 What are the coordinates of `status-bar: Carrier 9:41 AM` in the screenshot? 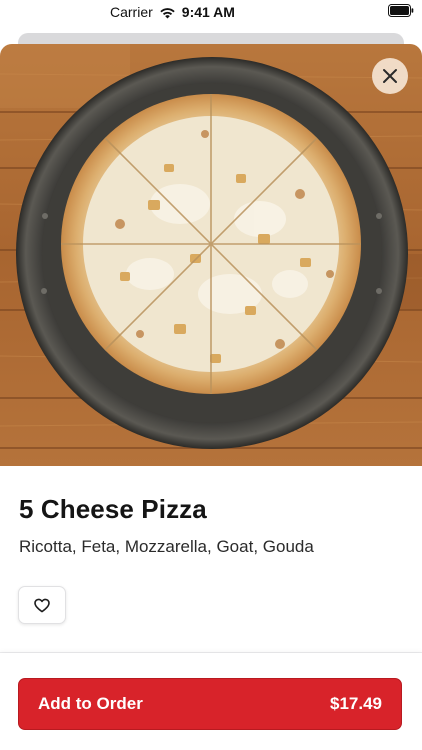 It's located at (211, 12).